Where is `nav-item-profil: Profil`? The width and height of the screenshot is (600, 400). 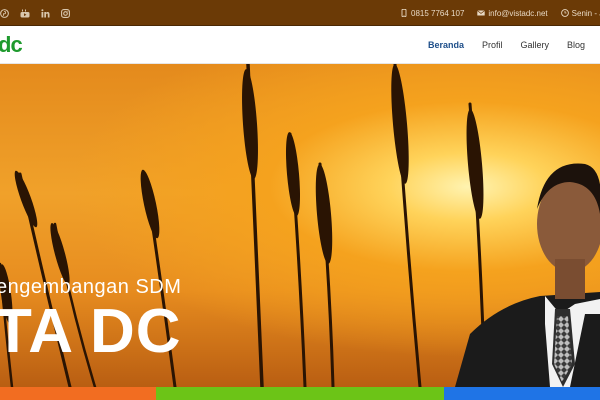
nav-item-profil: Profil is located at coordinates (492, 45).